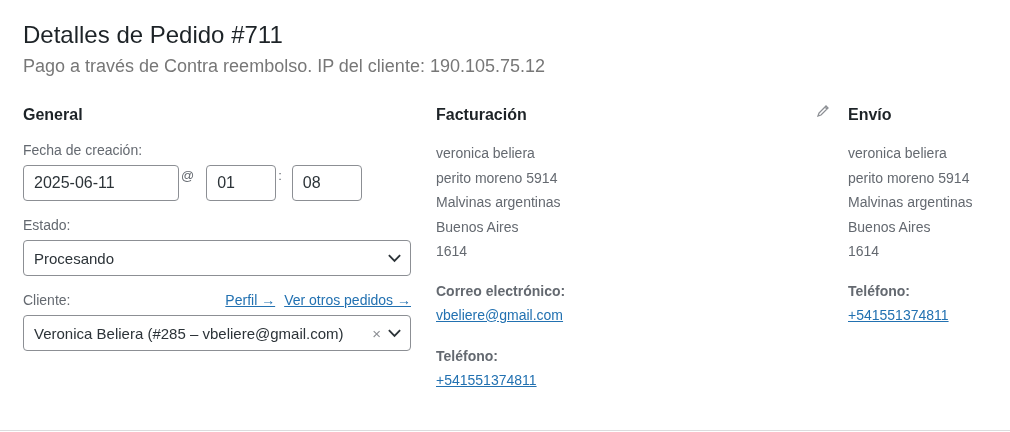  I want to click on field-label: Fecha de creación:, so click(83, 150).